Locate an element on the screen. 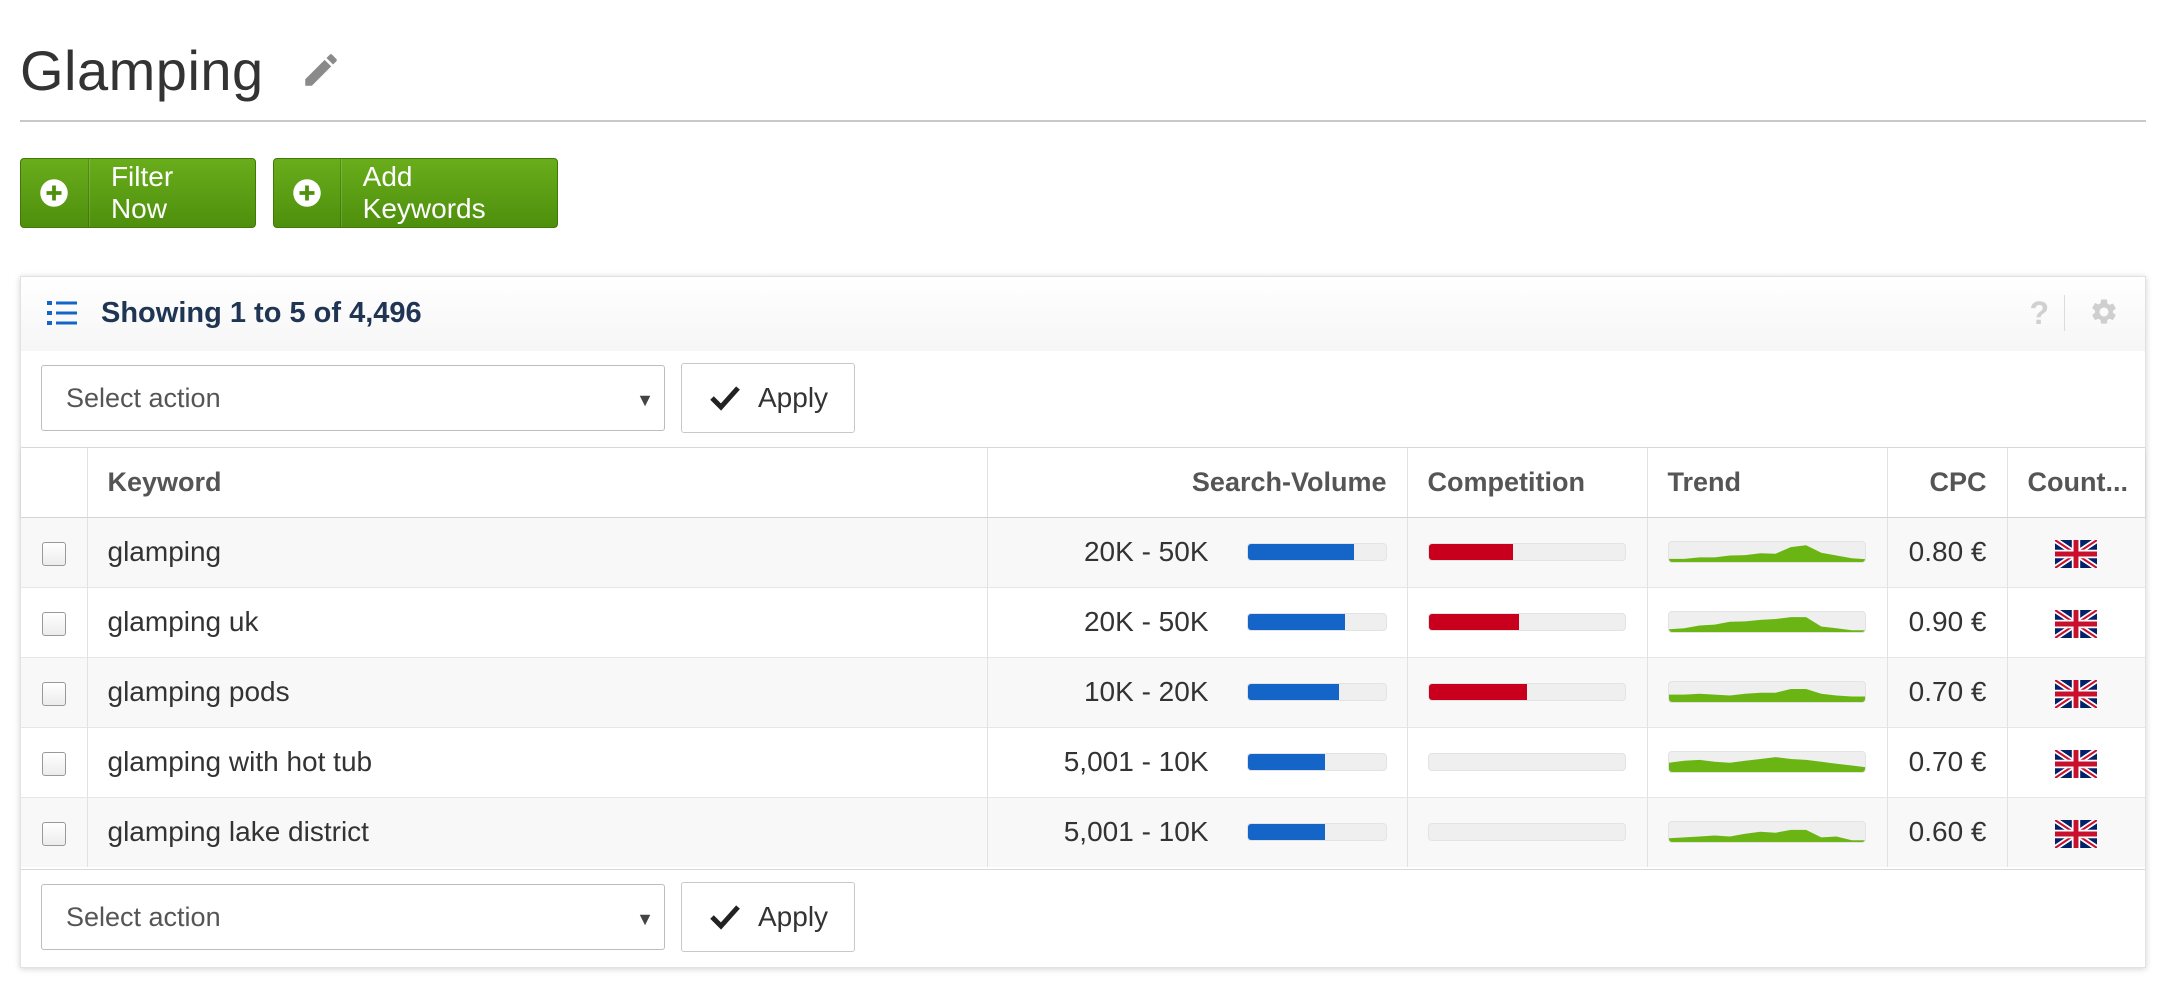 Image resolution: width=2166 pixels, height=1006 pixels. search-volume-cell: 10K - 20K is located at coordinates (1197, 692).